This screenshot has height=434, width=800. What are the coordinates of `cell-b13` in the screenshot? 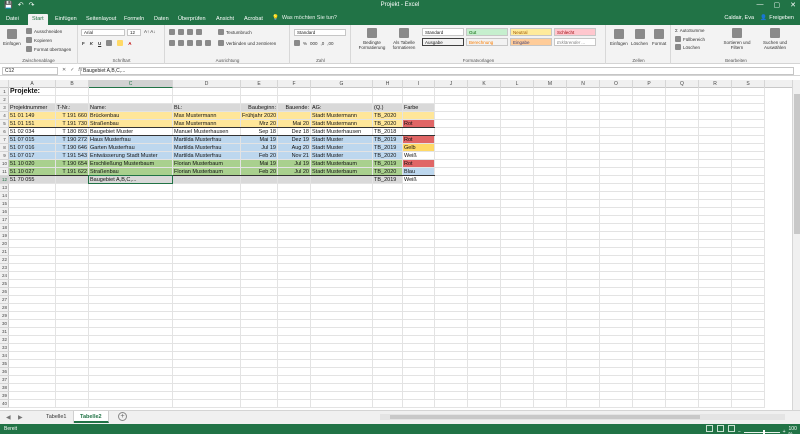 It's located at (72, 188).